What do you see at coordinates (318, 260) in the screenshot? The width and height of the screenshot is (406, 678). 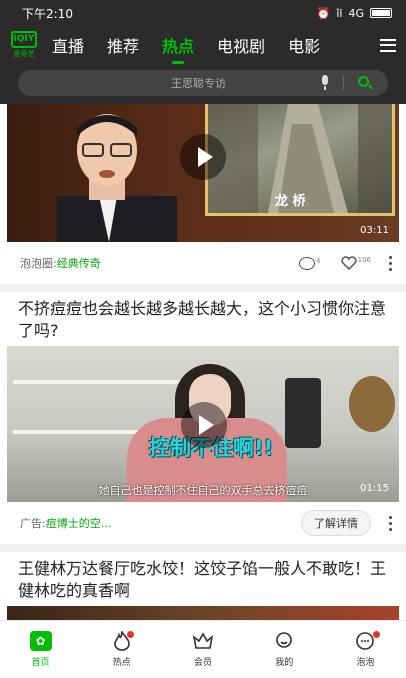 I see `comment-count: 4` at bounding box center [318, 260].